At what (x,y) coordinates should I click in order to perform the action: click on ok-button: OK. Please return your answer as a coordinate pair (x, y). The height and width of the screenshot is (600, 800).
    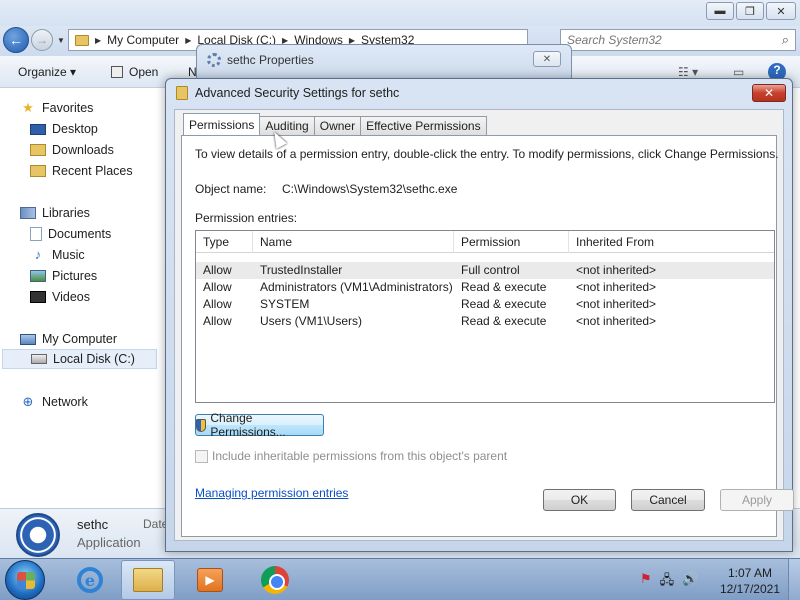
    Looking at the image, I should click on (579, 500).